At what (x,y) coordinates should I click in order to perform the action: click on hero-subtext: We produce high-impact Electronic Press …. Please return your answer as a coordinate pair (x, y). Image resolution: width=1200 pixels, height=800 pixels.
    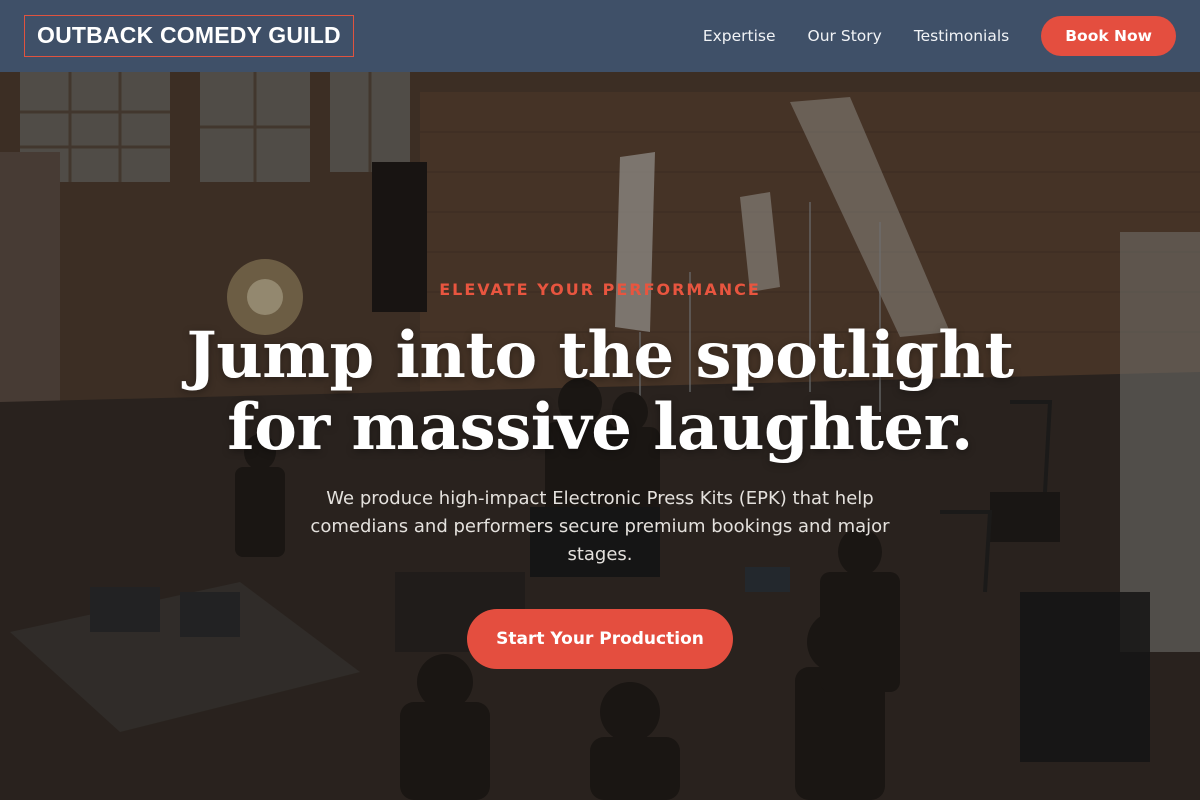
    Looking at the image, I should click on (600, 526).